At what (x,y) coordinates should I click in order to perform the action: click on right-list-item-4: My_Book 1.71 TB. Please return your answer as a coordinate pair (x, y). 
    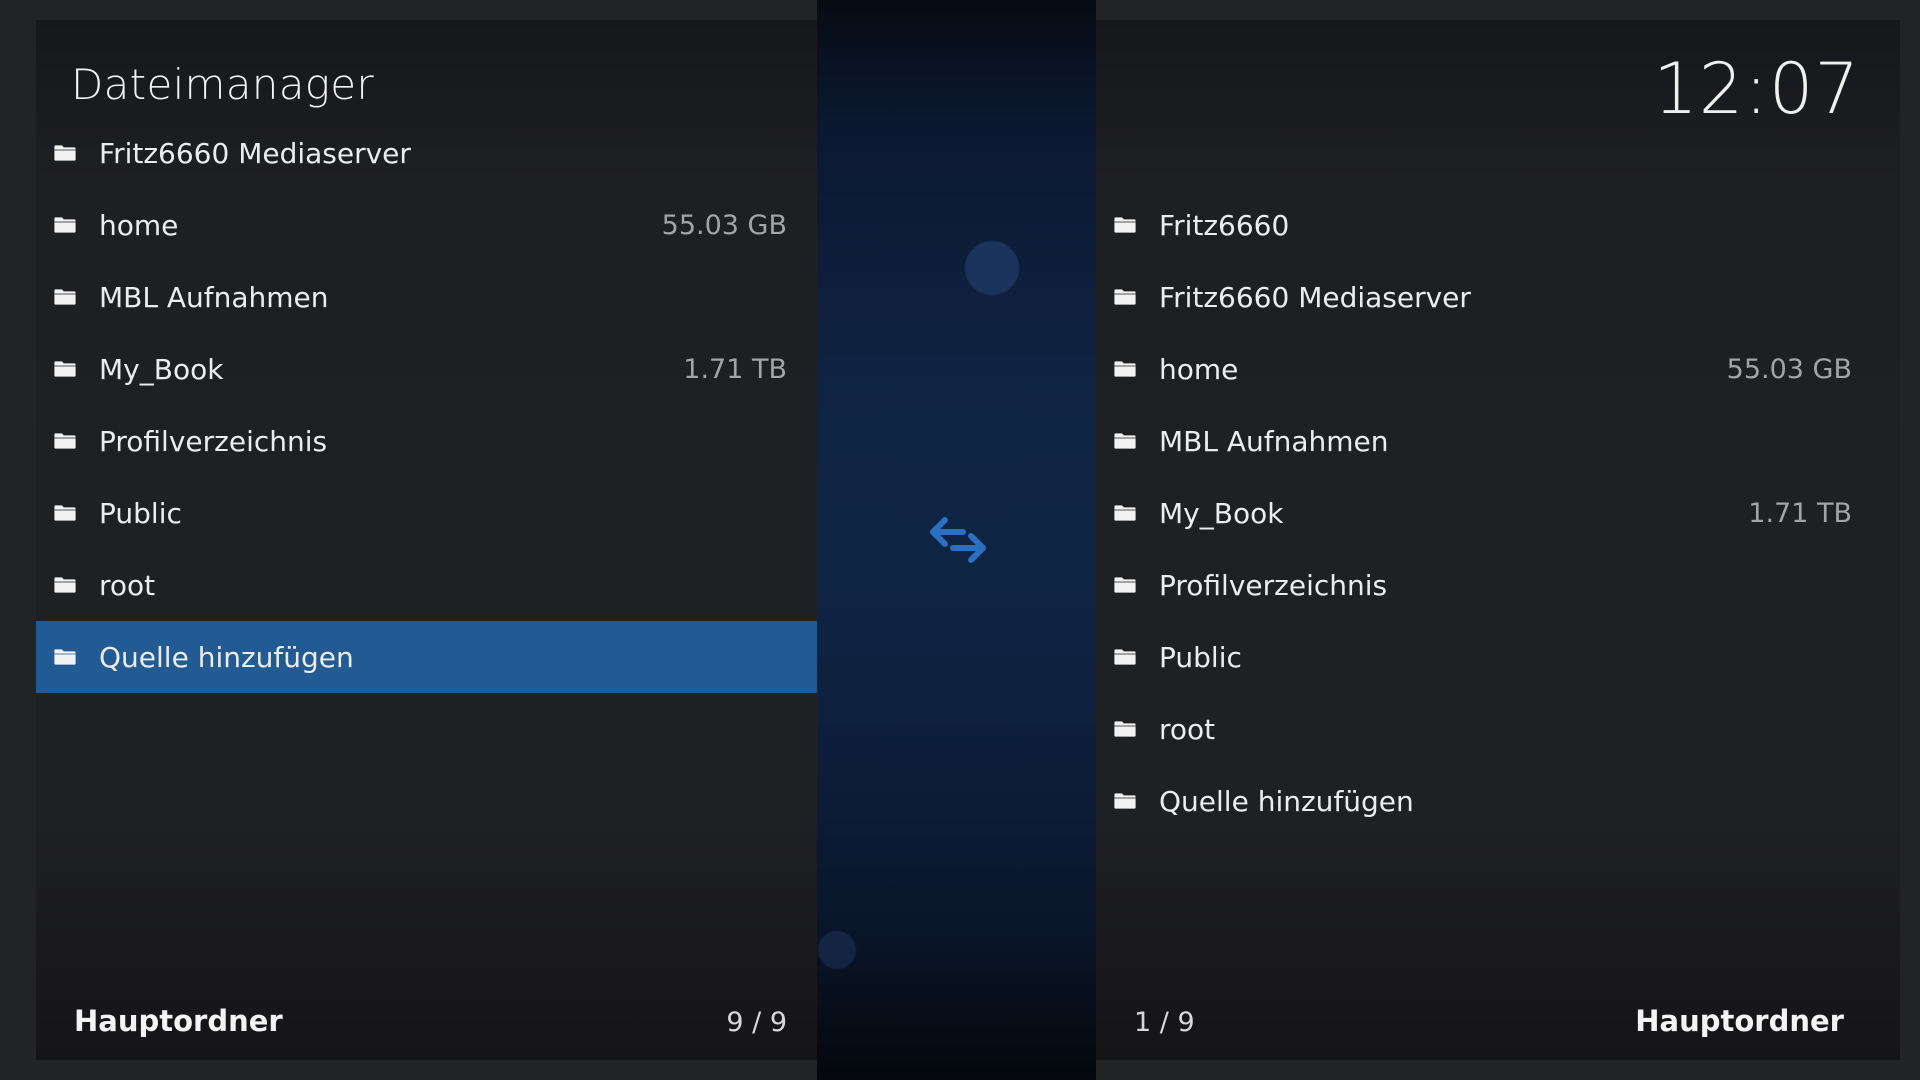
    Looking at the image, I should click on (1498, 513).